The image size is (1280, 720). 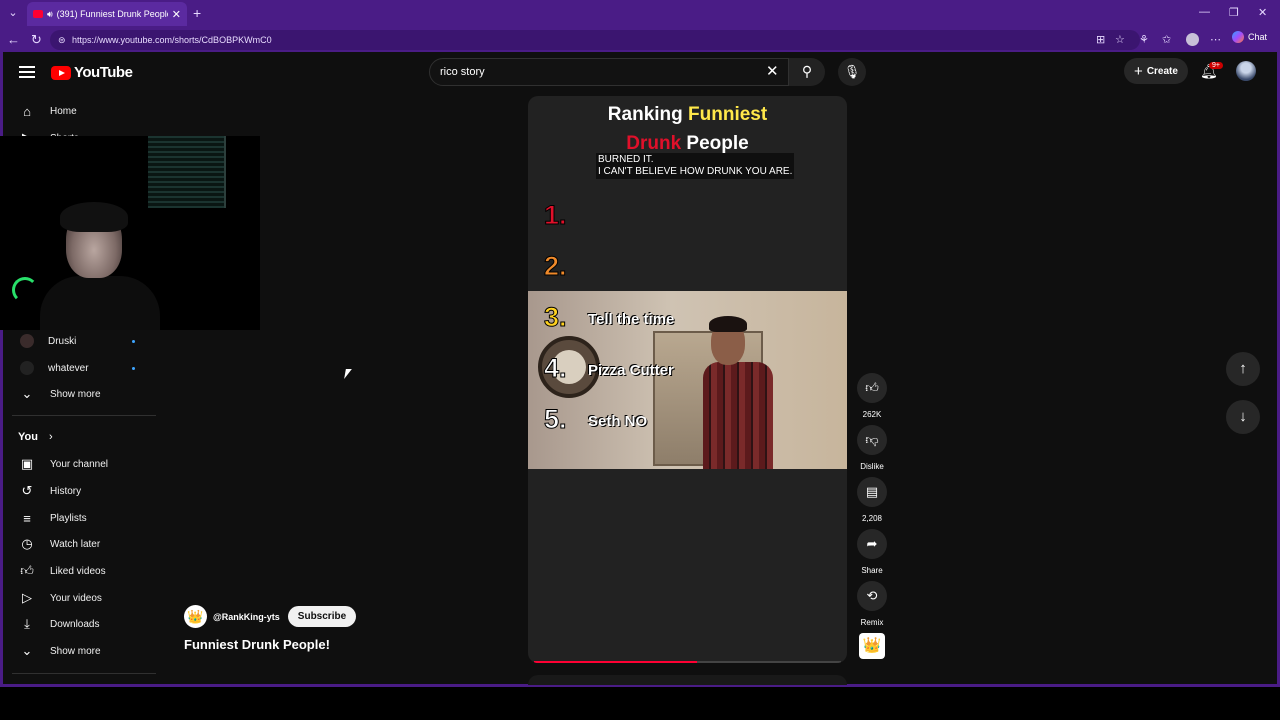 I want to click on arrow-up-icon: ↑, so click(x=1243, y=368).